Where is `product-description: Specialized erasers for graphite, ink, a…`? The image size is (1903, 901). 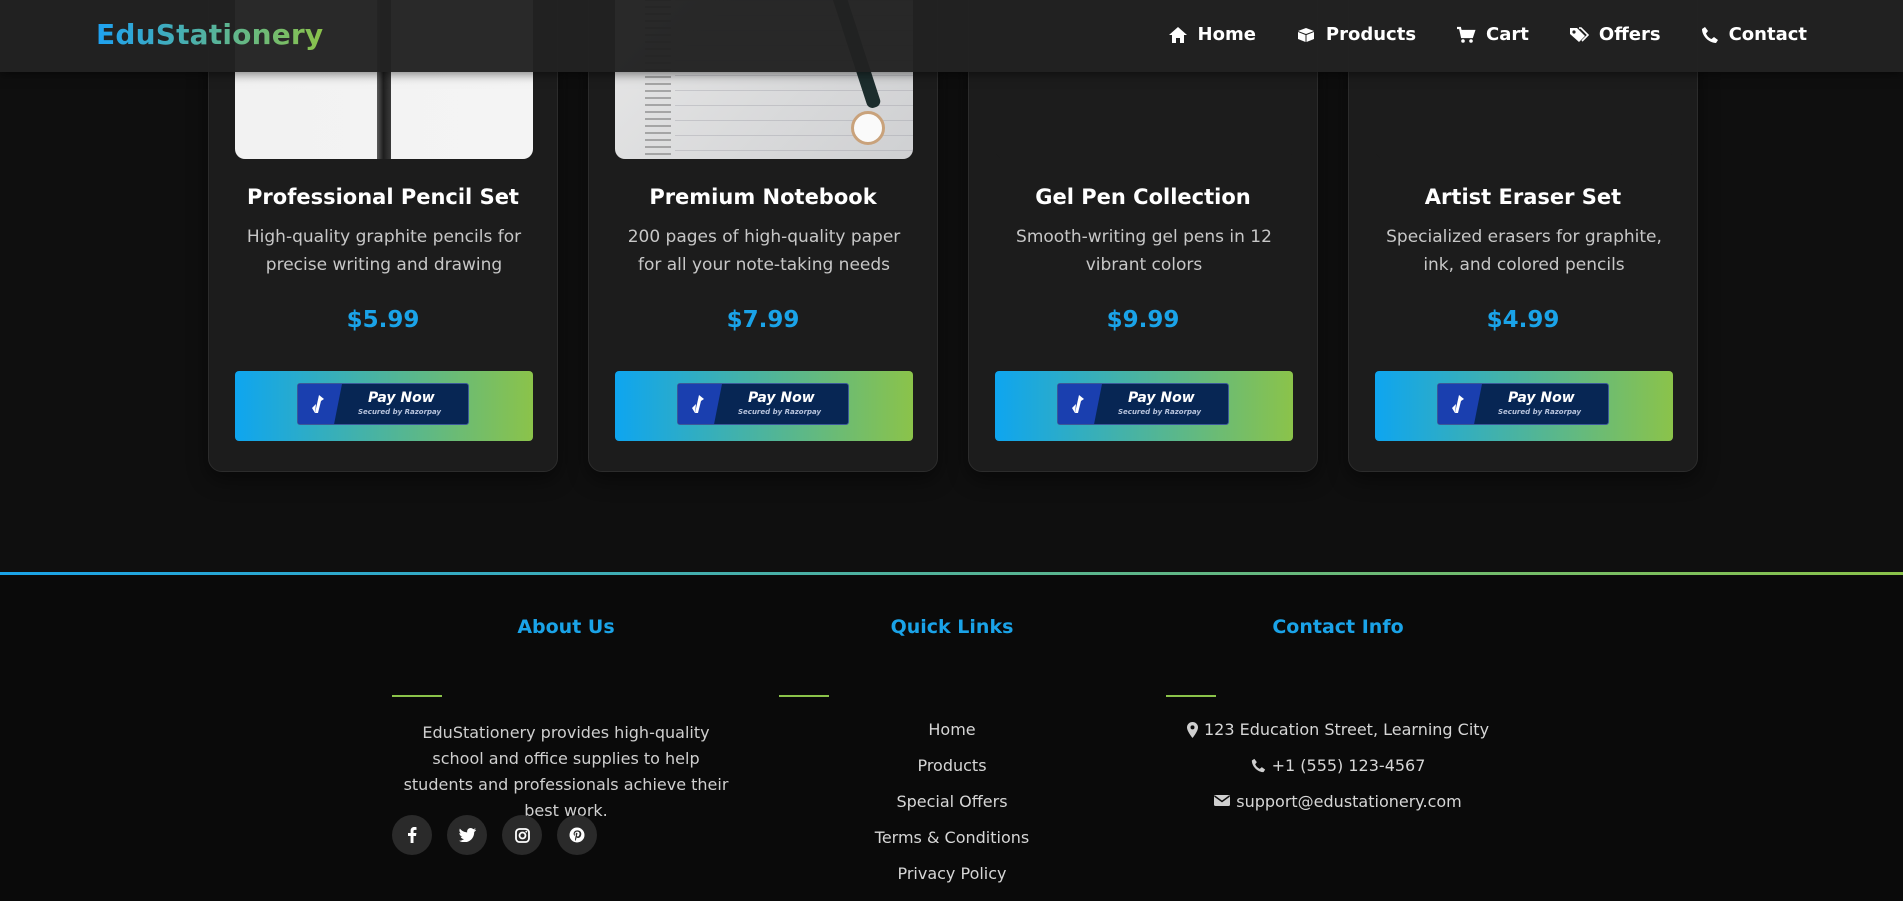
product-description: Specialized erasers for graphite, ink, a… is located at coordinates (1524, 251).